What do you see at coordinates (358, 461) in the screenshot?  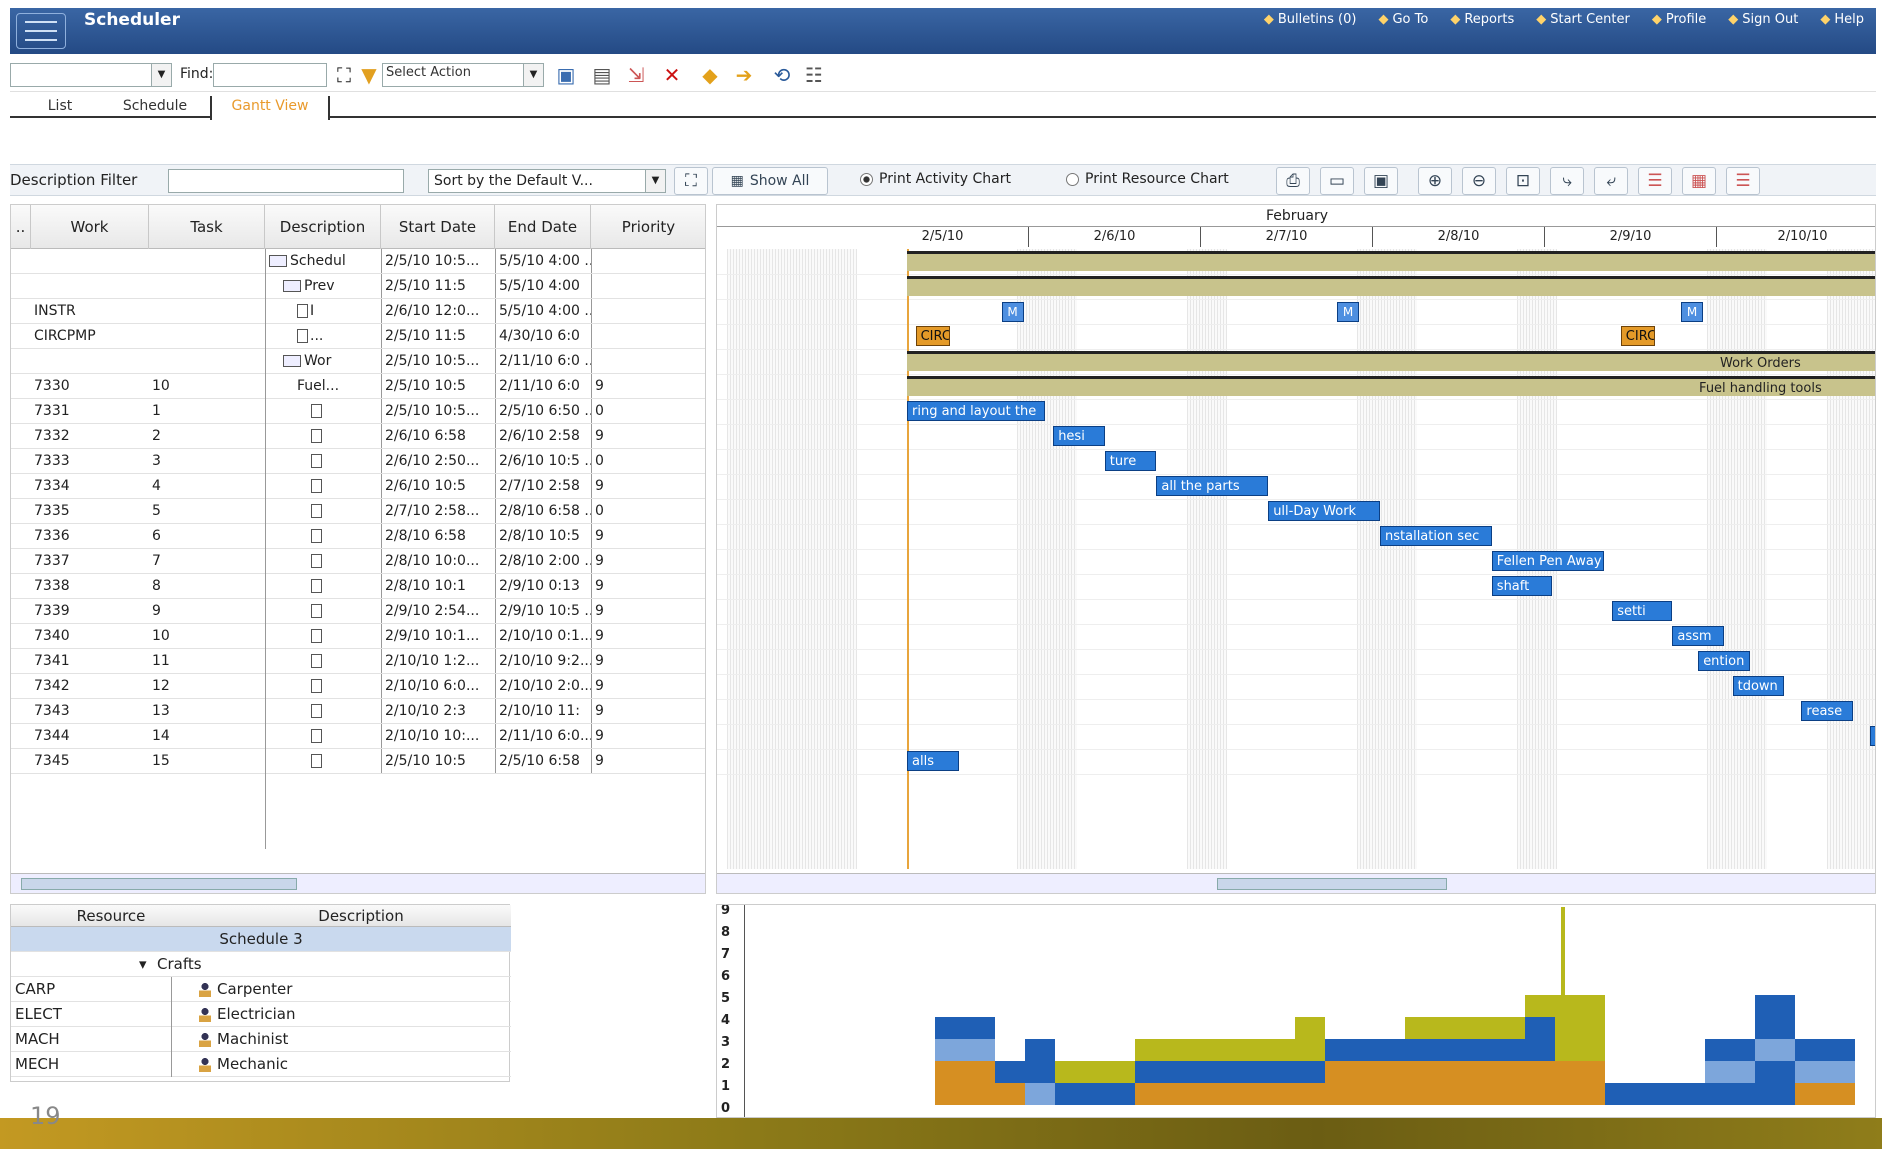 I see `table-row: 7333 3 2/6/10 2:50... 2/6/10 10:5 ... 0` at bounding box center [358, 461].